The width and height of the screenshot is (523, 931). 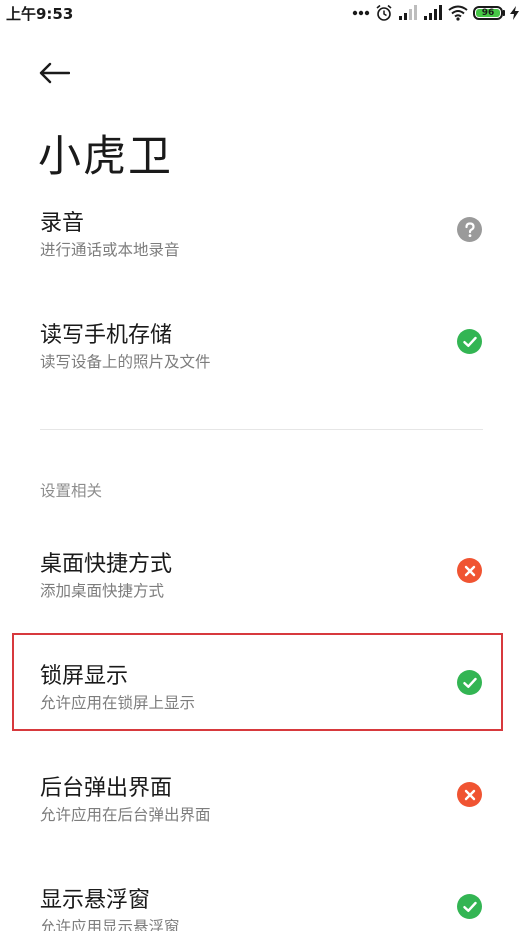 I want to click on page-title: 小虎卫, so click(x=105, y=157).